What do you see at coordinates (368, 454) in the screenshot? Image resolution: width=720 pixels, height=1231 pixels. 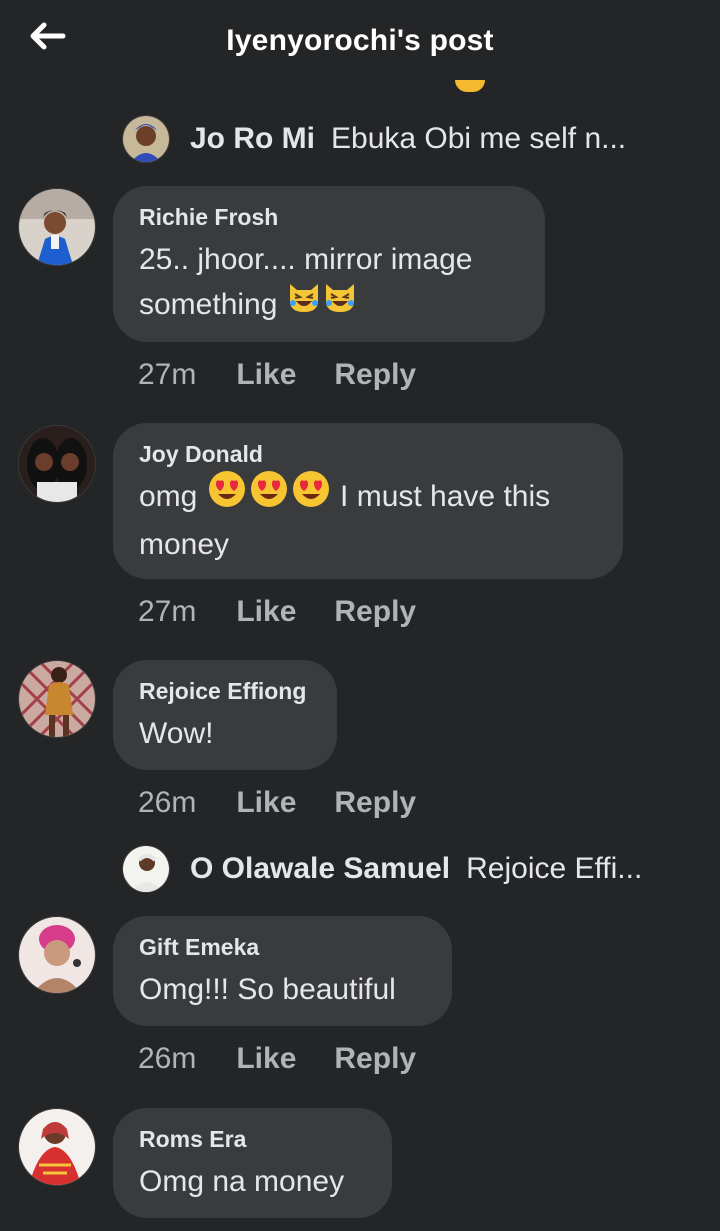 I see `comment-author: Joy Donald` at bounding box center [368, 454].